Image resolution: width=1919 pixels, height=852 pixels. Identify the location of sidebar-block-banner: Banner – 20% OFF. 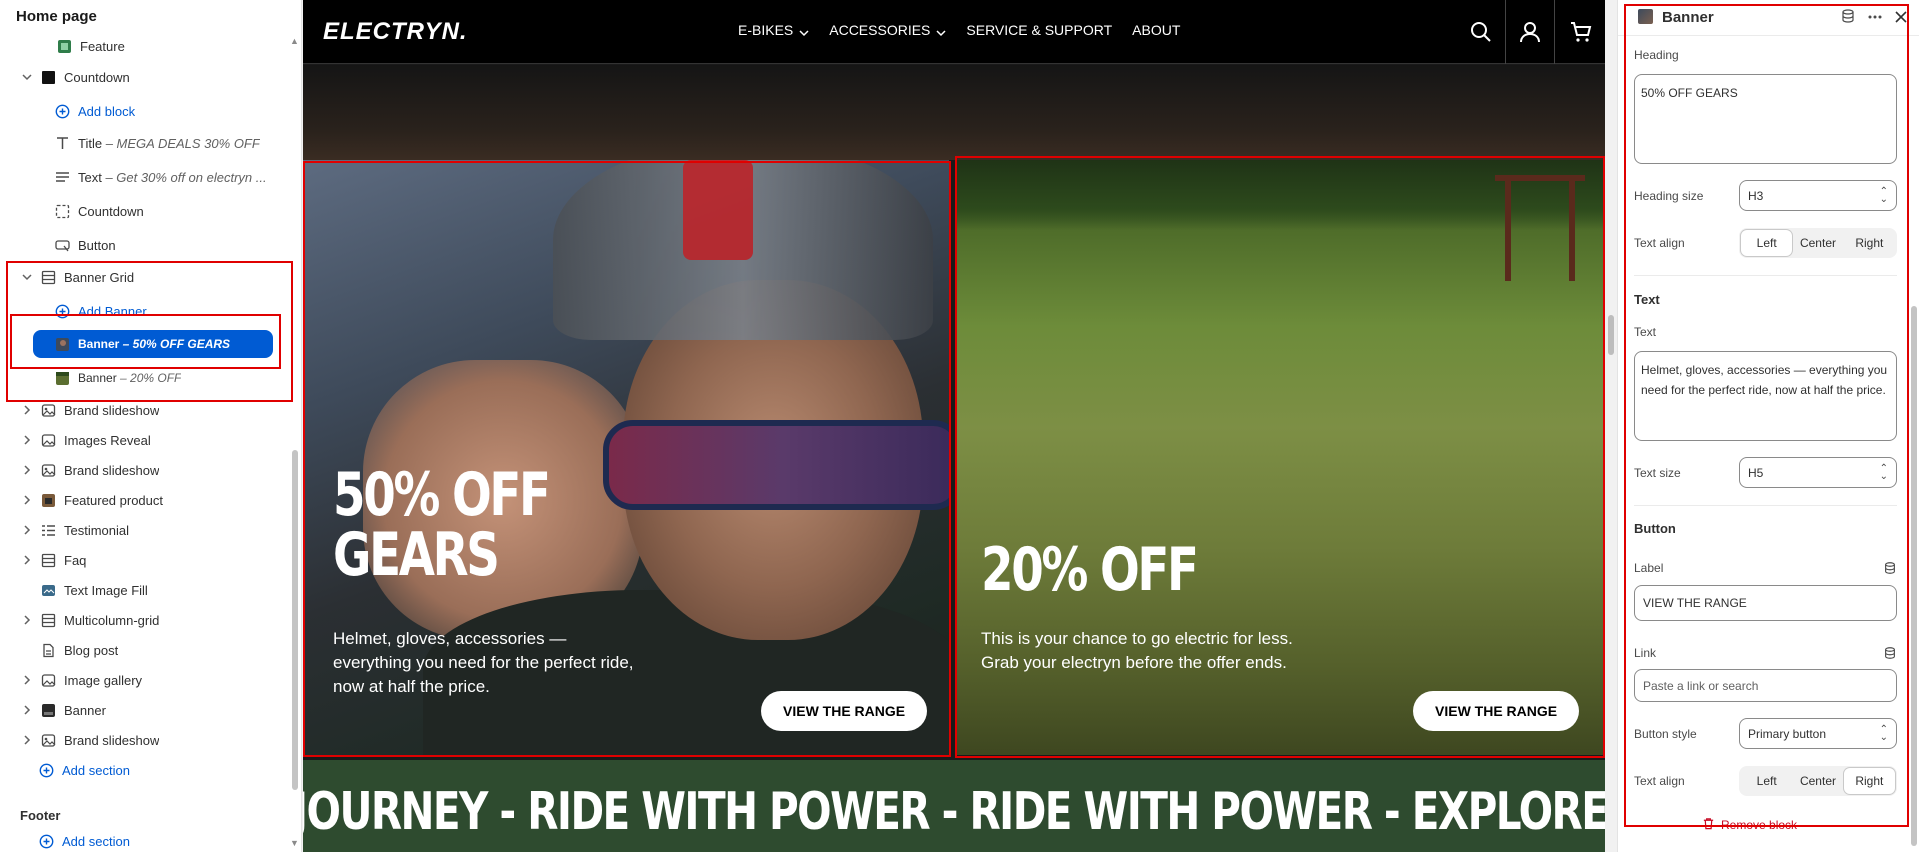
(146, 378).